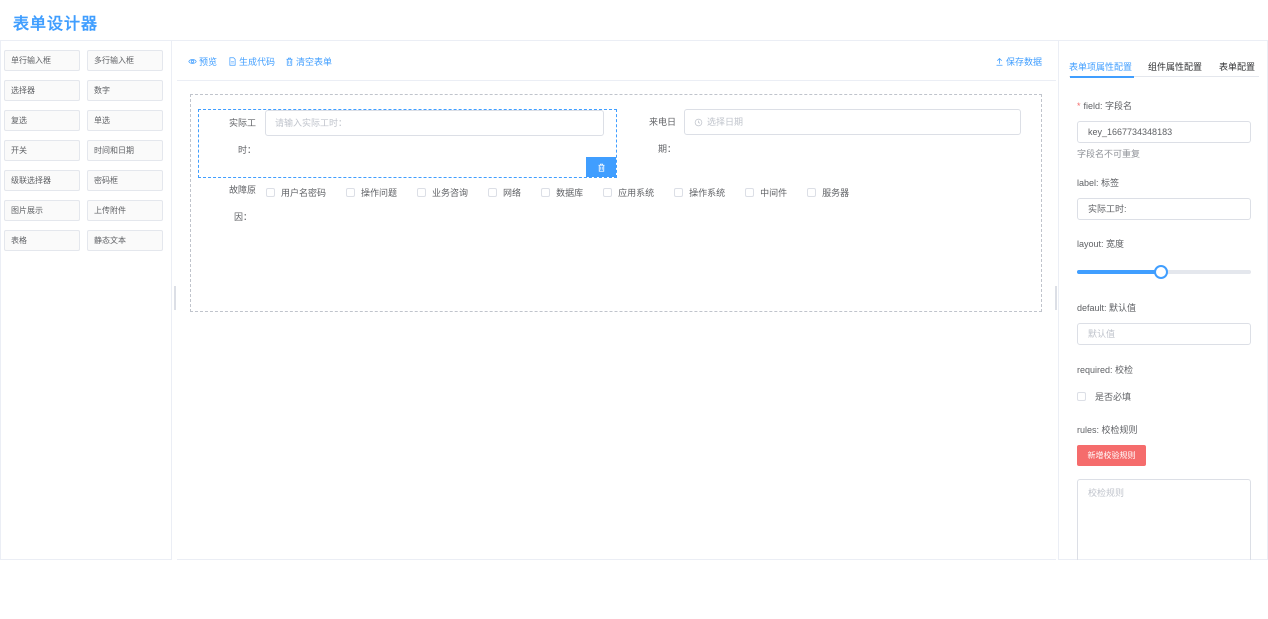 The image size is (1268, 619). Describe the element at coordinates (1237, 66) in the screenshot. I see `tab-form-config: 表单配置` at that location.